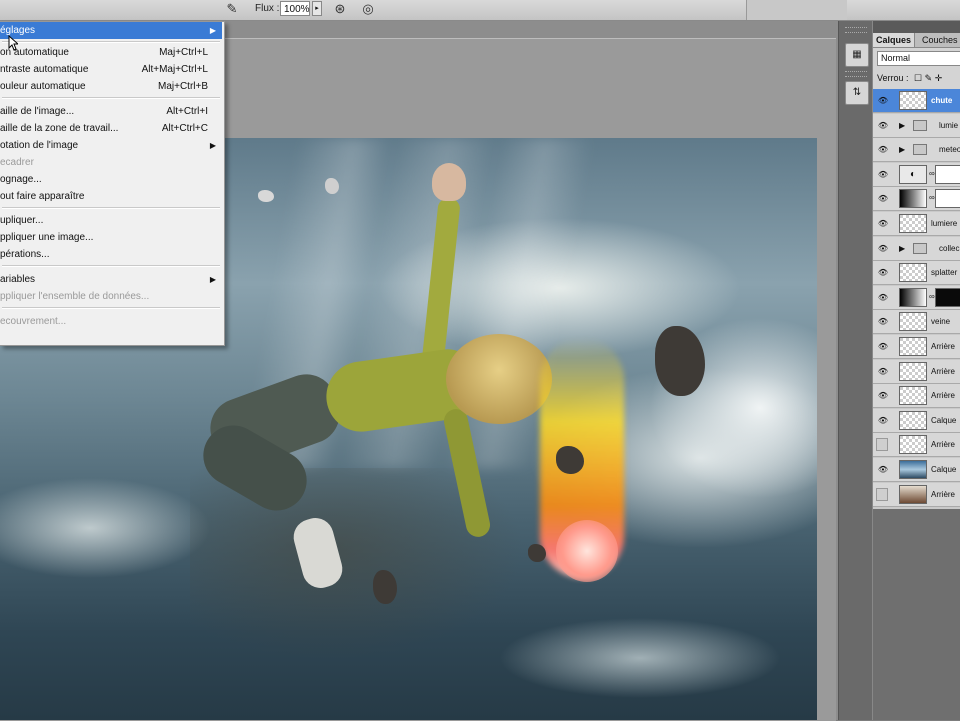  What do you see at coordinates (499, 379) in the screenshot?
I see `figure-hair` at bounding box center [499, 379].